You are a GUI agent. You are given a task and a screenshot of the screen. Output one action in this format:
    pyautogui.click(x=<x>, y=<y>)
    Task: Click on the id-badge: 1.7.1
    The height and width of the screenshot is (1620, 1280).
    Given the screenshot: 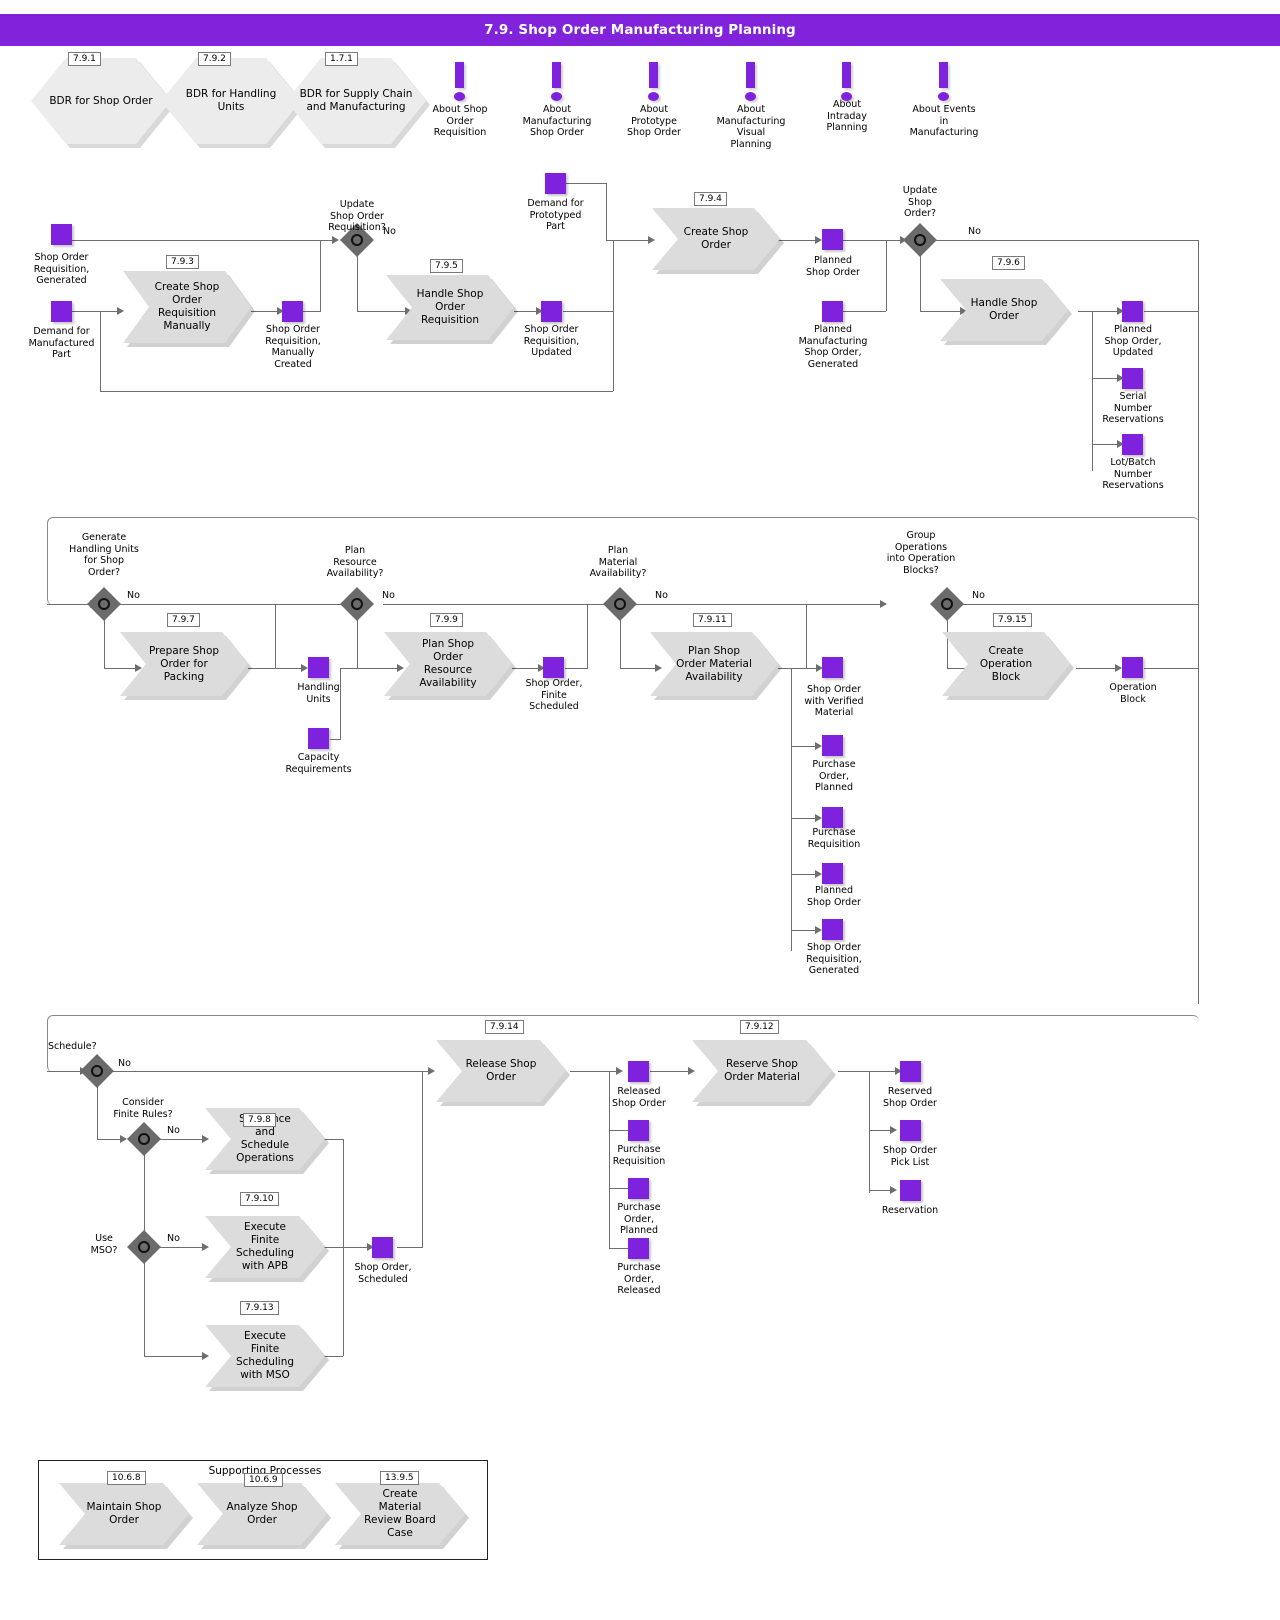 What is the action you would take?
    pyautogui.click(x=341, y=59)
    